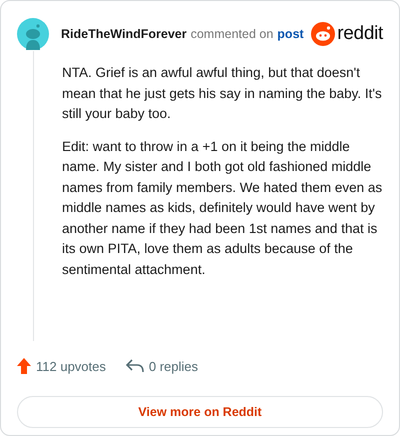 The height and width of the screenshot is (436, 400). What do you see at coordinates (290, 34) in the screenshot?
I see `post-link: post` at bounding box center [290, 34].